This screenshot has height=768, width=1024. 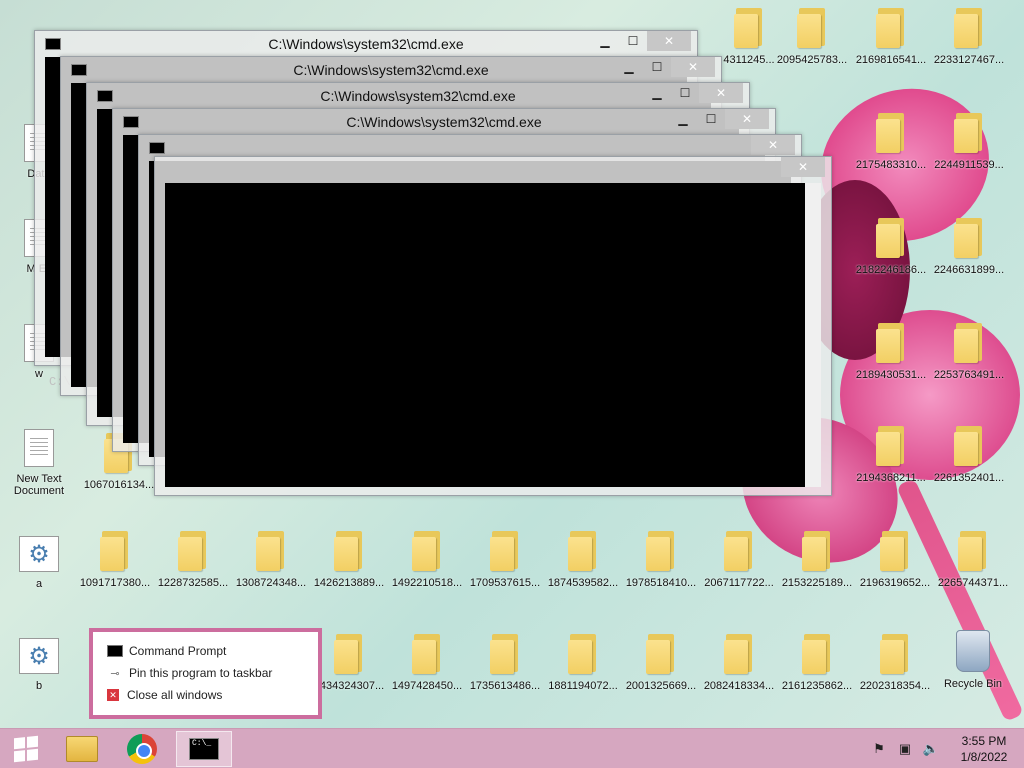 What do you see at coordinates (879, 749) in the screenshot?
I see `action-center-flag-icon: ⚑` at bounding box center [879, 749].